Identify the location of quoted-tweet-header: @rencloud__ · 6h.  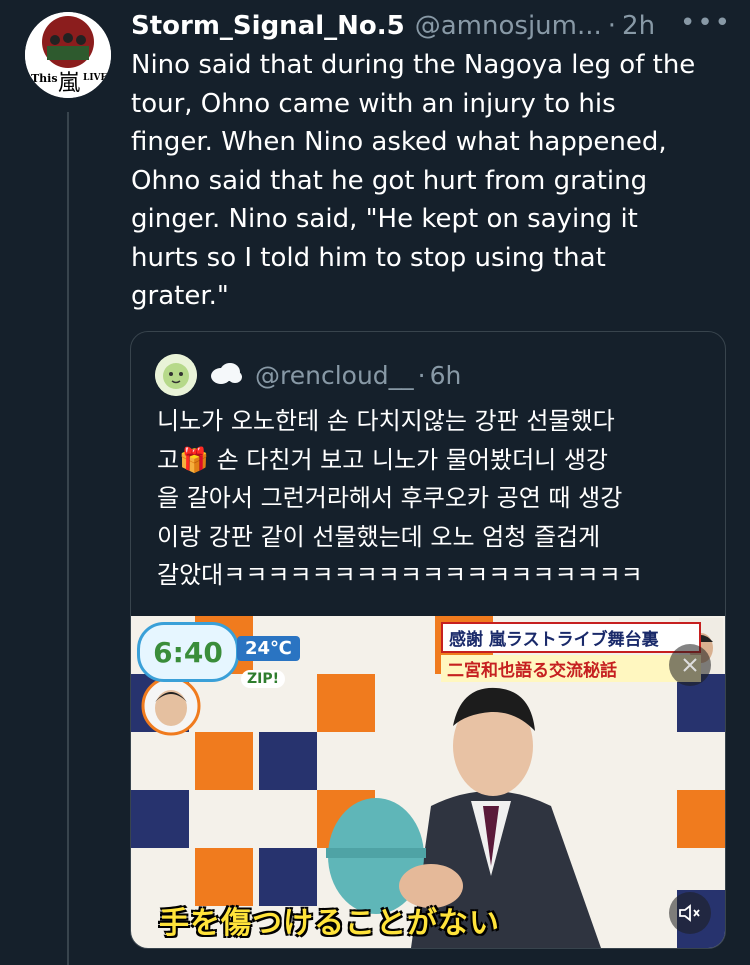
(308, 375).